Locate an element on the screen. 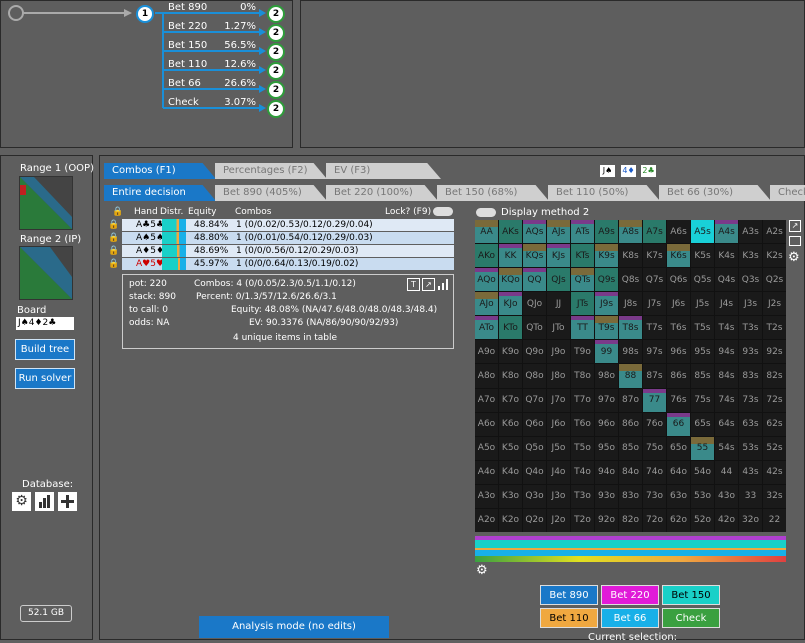 This screenshot has width=805, height=643. tab-bet-890: Bet 890 (405%) is located at coordinates (271, 193).